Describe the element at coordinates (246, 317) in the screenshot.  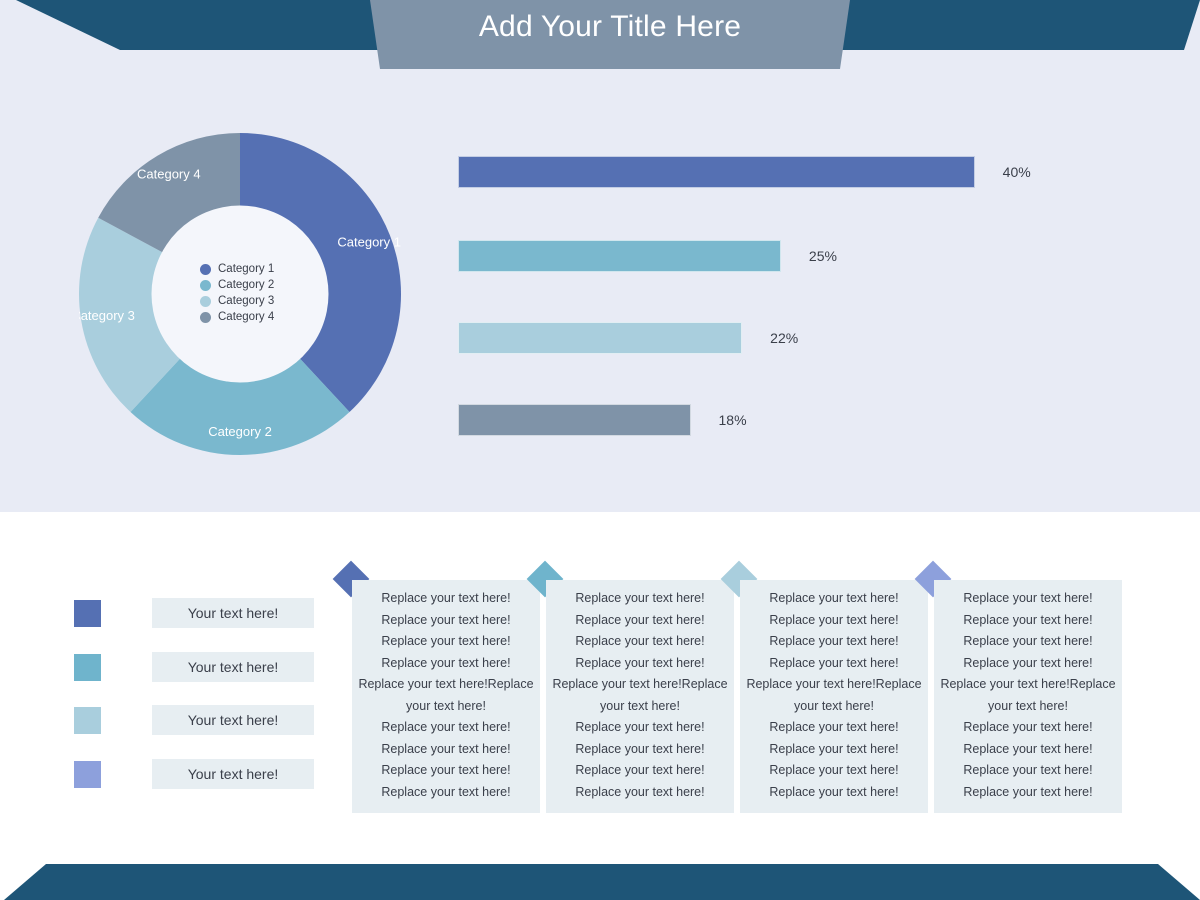
I see `donut-legend-label: Category 4` at that location.